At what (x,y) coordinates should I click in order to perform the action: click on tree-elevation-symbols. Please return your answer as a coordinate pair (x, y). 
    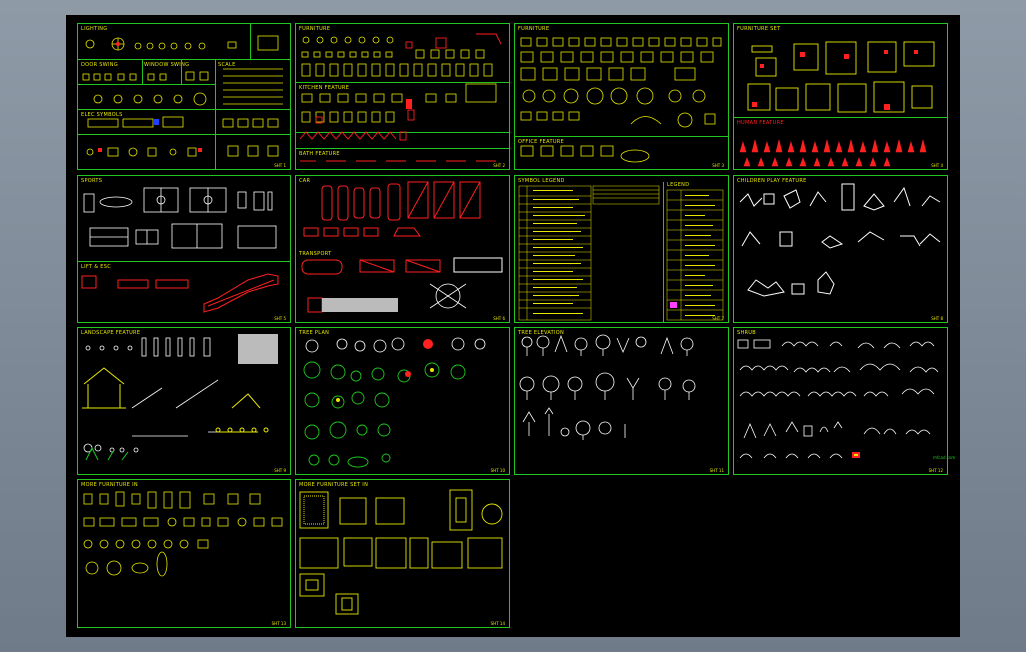
    Looking at the image, I should click on (607, 387).